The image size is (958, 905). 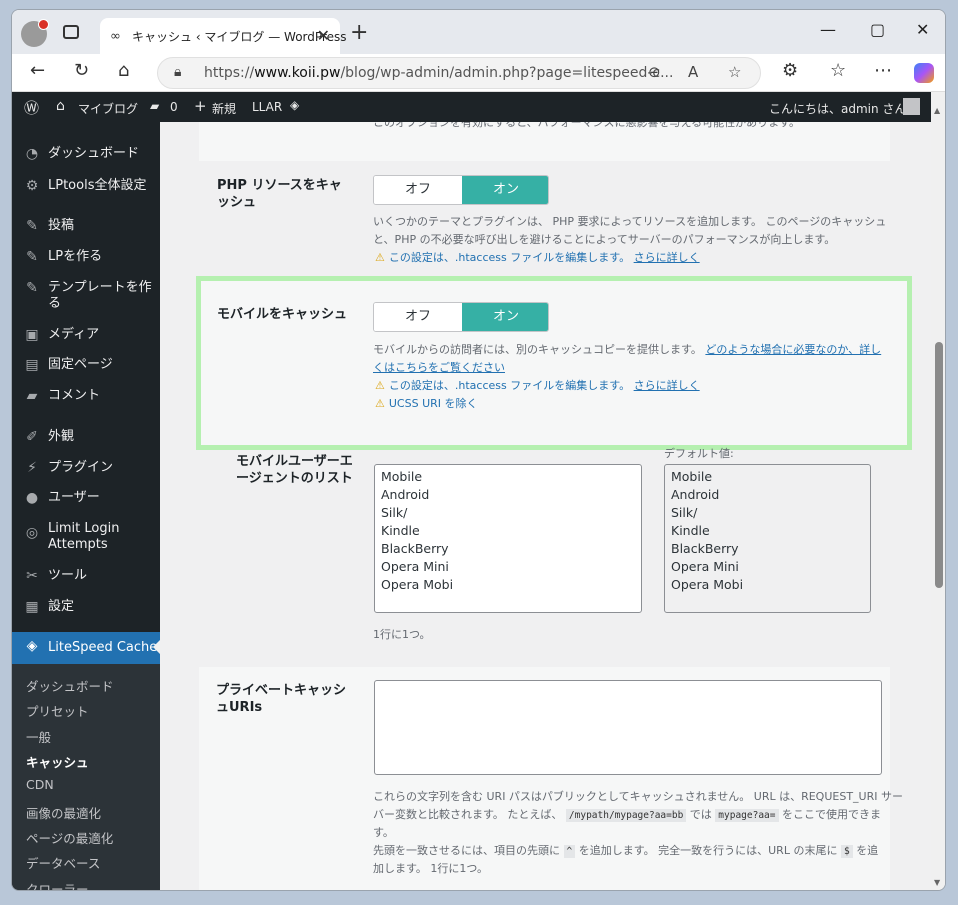 What do you see at coordinates (279, 194) in the screenshot?
I see `php-cache-label: PHP リソースをキャッシュ` at bounding box center [279, 194].